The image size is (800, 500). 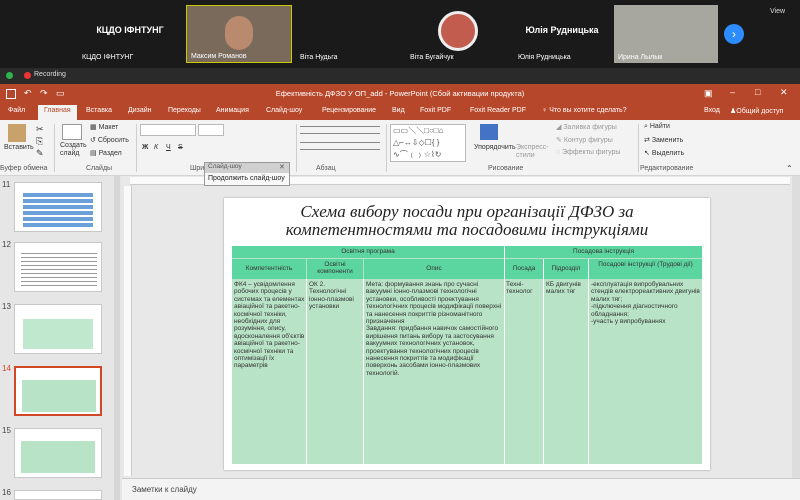 I want to click on cut-icon: ✂, so click(x=40, y=129).